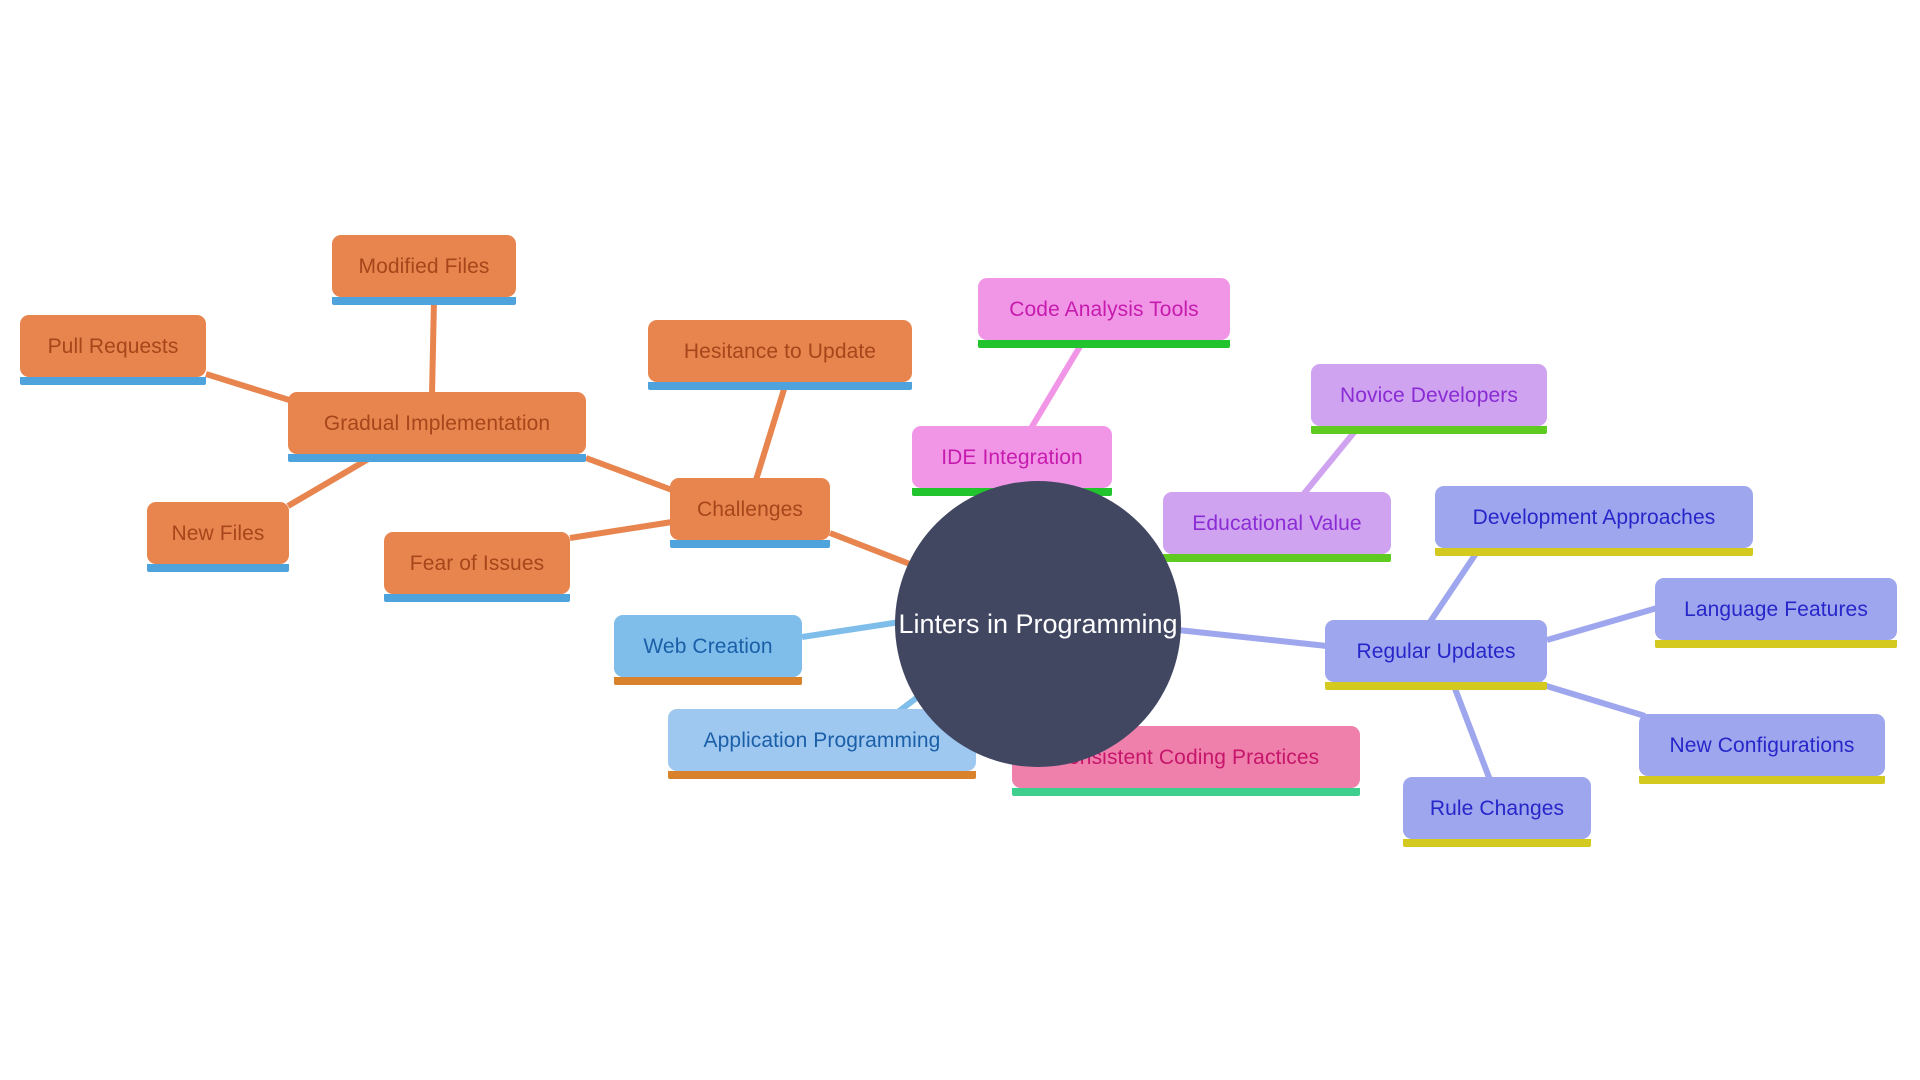 The image size is (1920, 1080). I want to click on node-new-configurations: New Configurations, so click(1762, 749).